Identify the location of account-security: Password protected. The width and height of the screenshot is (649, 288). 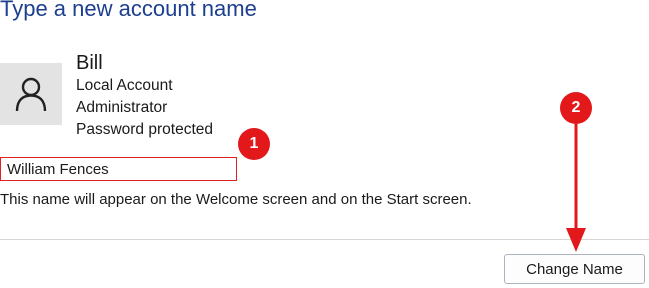
(144, 129).